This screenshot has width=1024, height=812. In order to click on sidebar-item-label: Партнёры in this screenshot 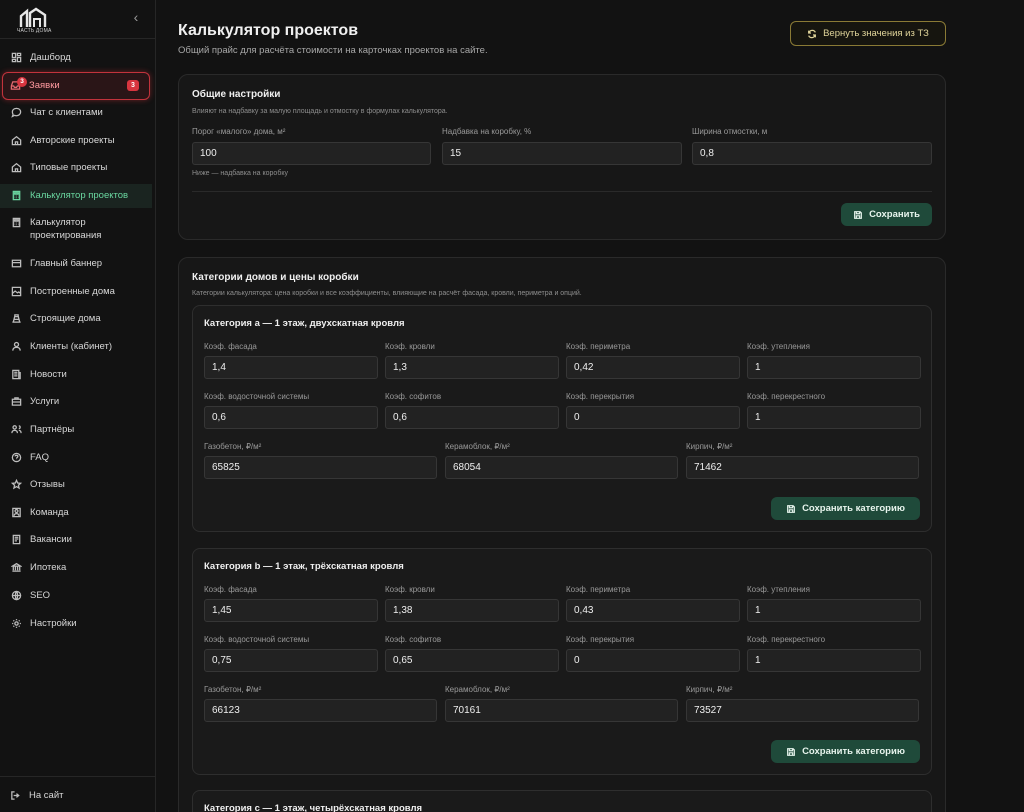, I will do `click(52, 429)`.